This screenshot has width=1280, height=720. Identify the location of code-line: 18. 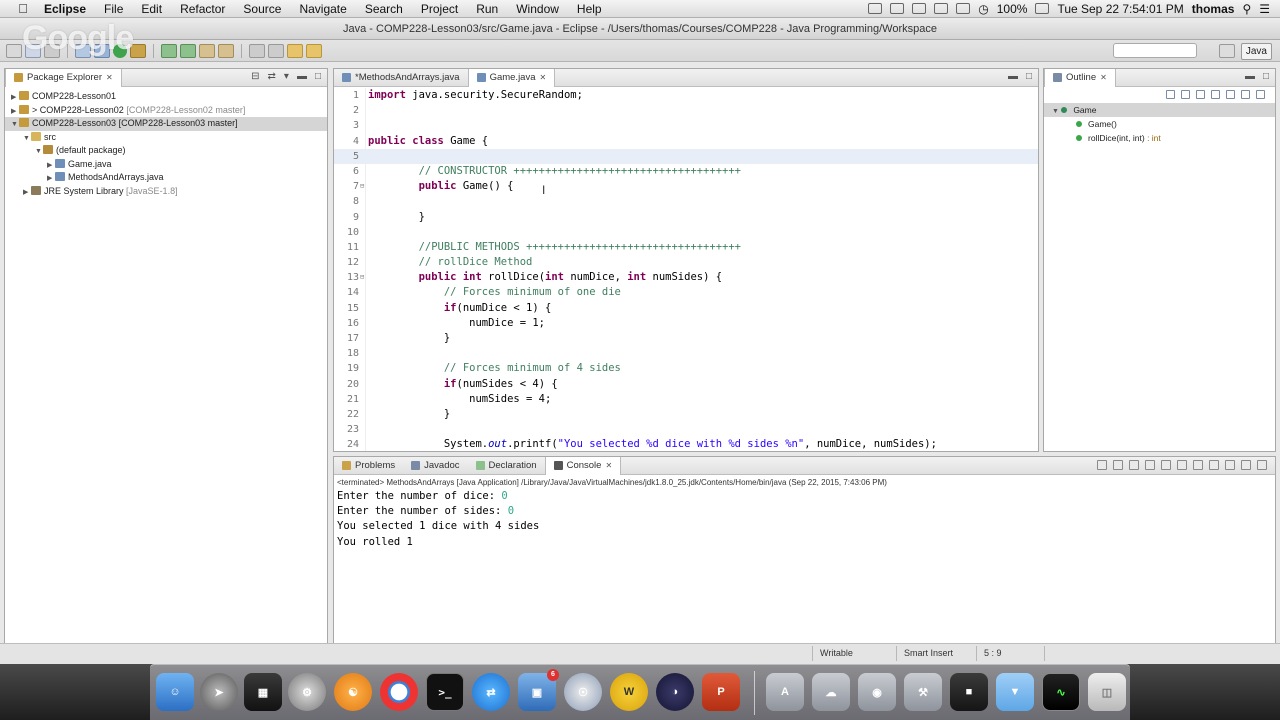
(686, 353).